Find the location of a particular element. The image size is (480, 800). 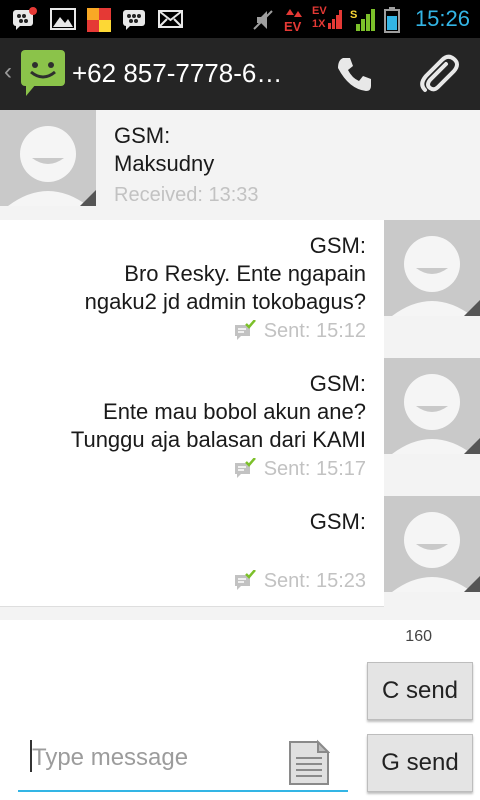

tiles-app-icon is located at coordinates (98, 19).